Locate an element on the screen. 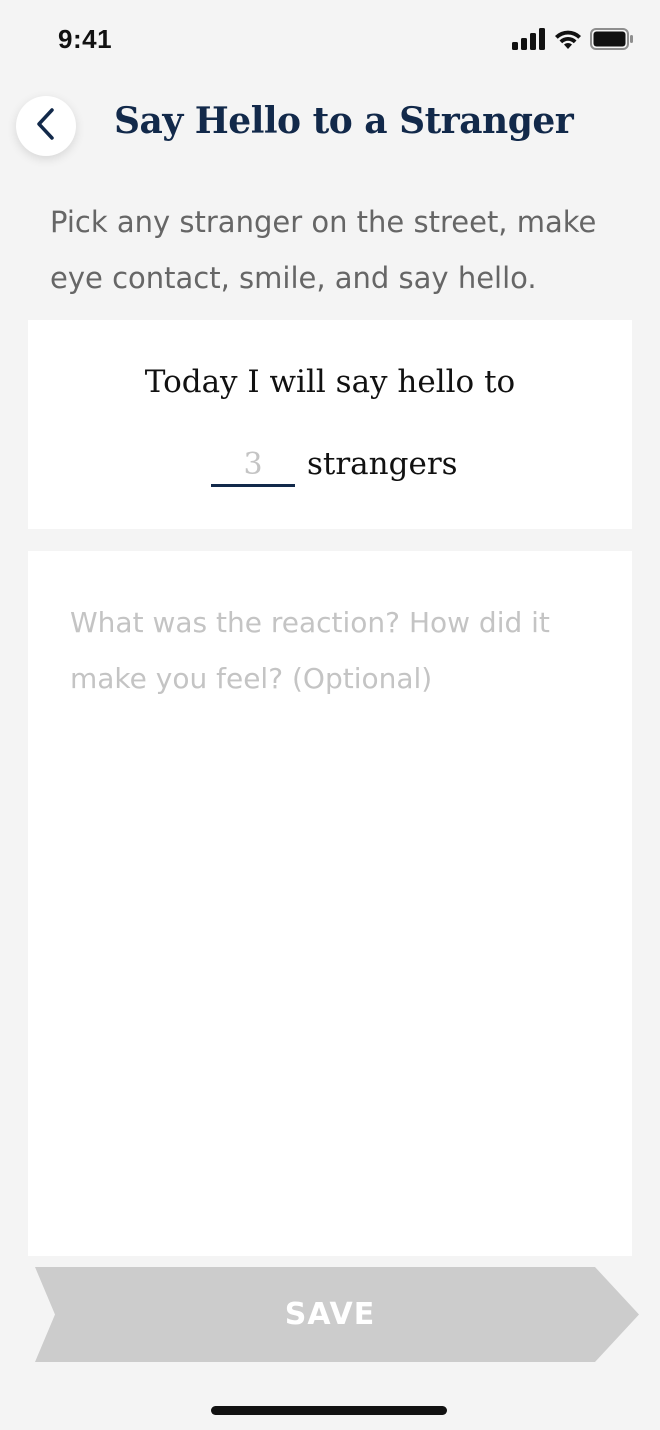  page-title: Say Hello to a Stranger is located at coordinates (344, 121).